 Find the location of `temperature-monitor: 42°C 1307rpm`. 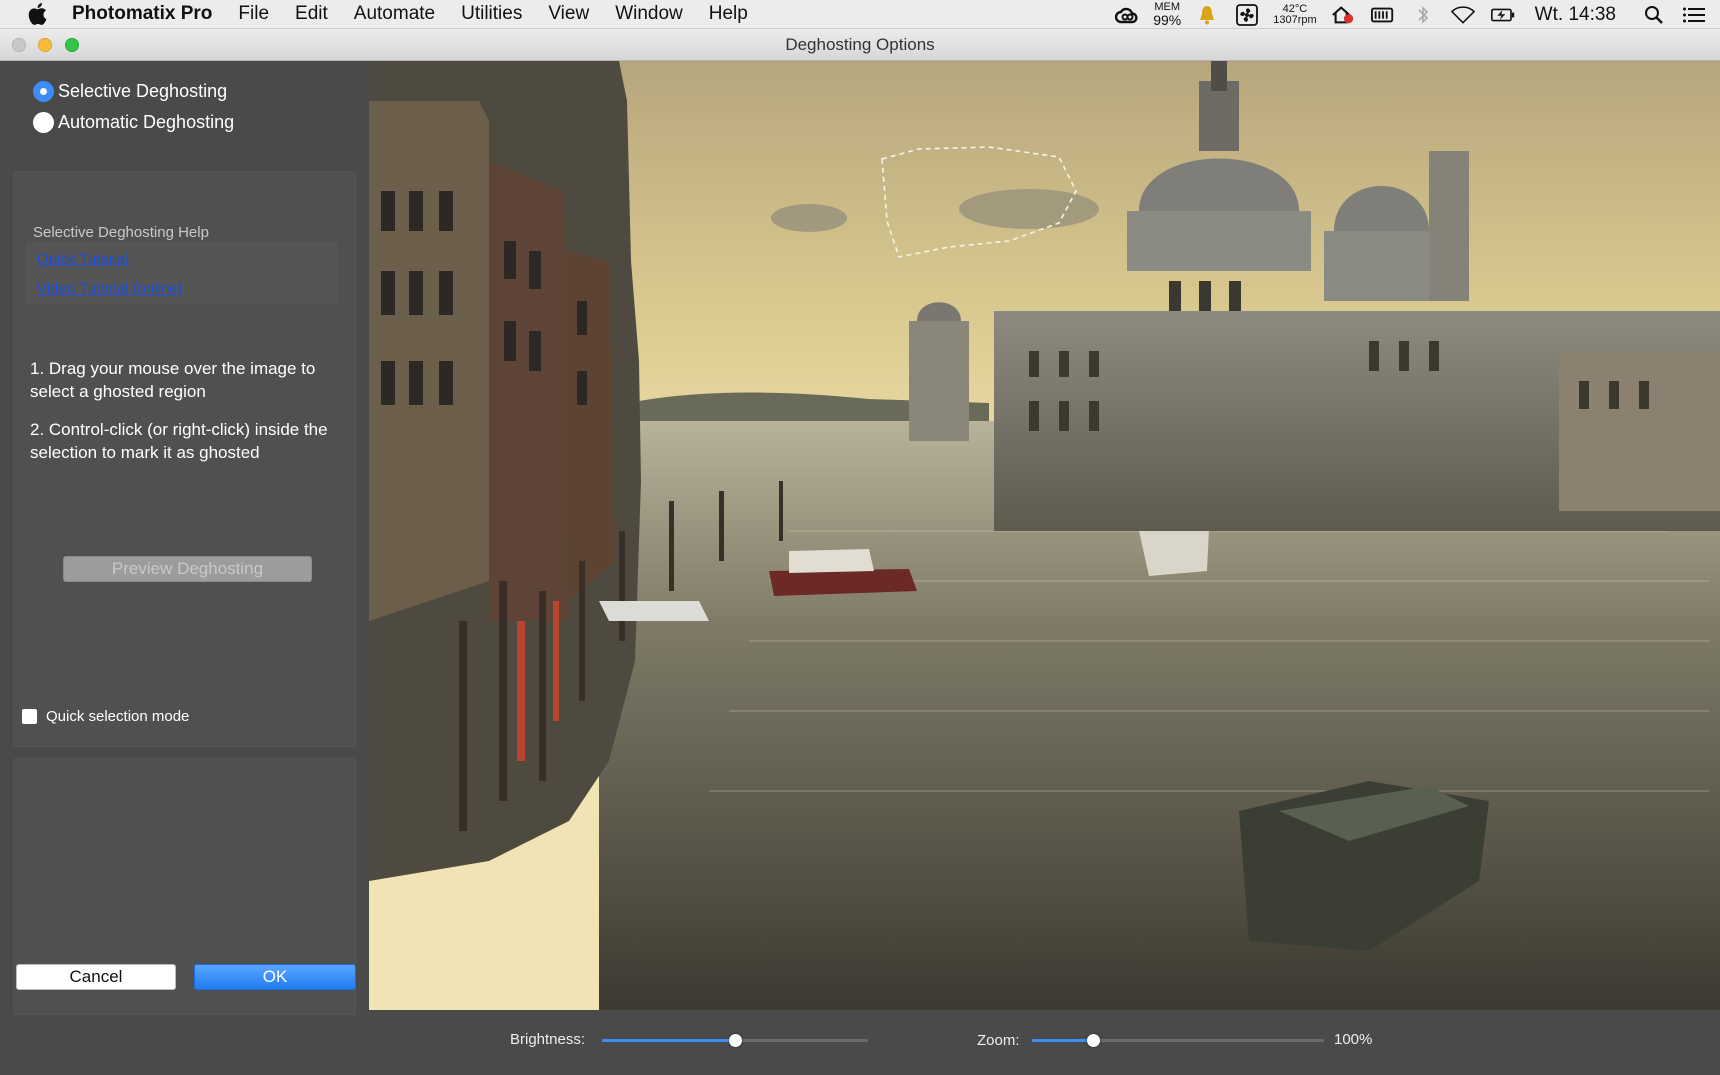

temperature-monitor: 42°C 1307rpm is located at coordinates (1295, 14).